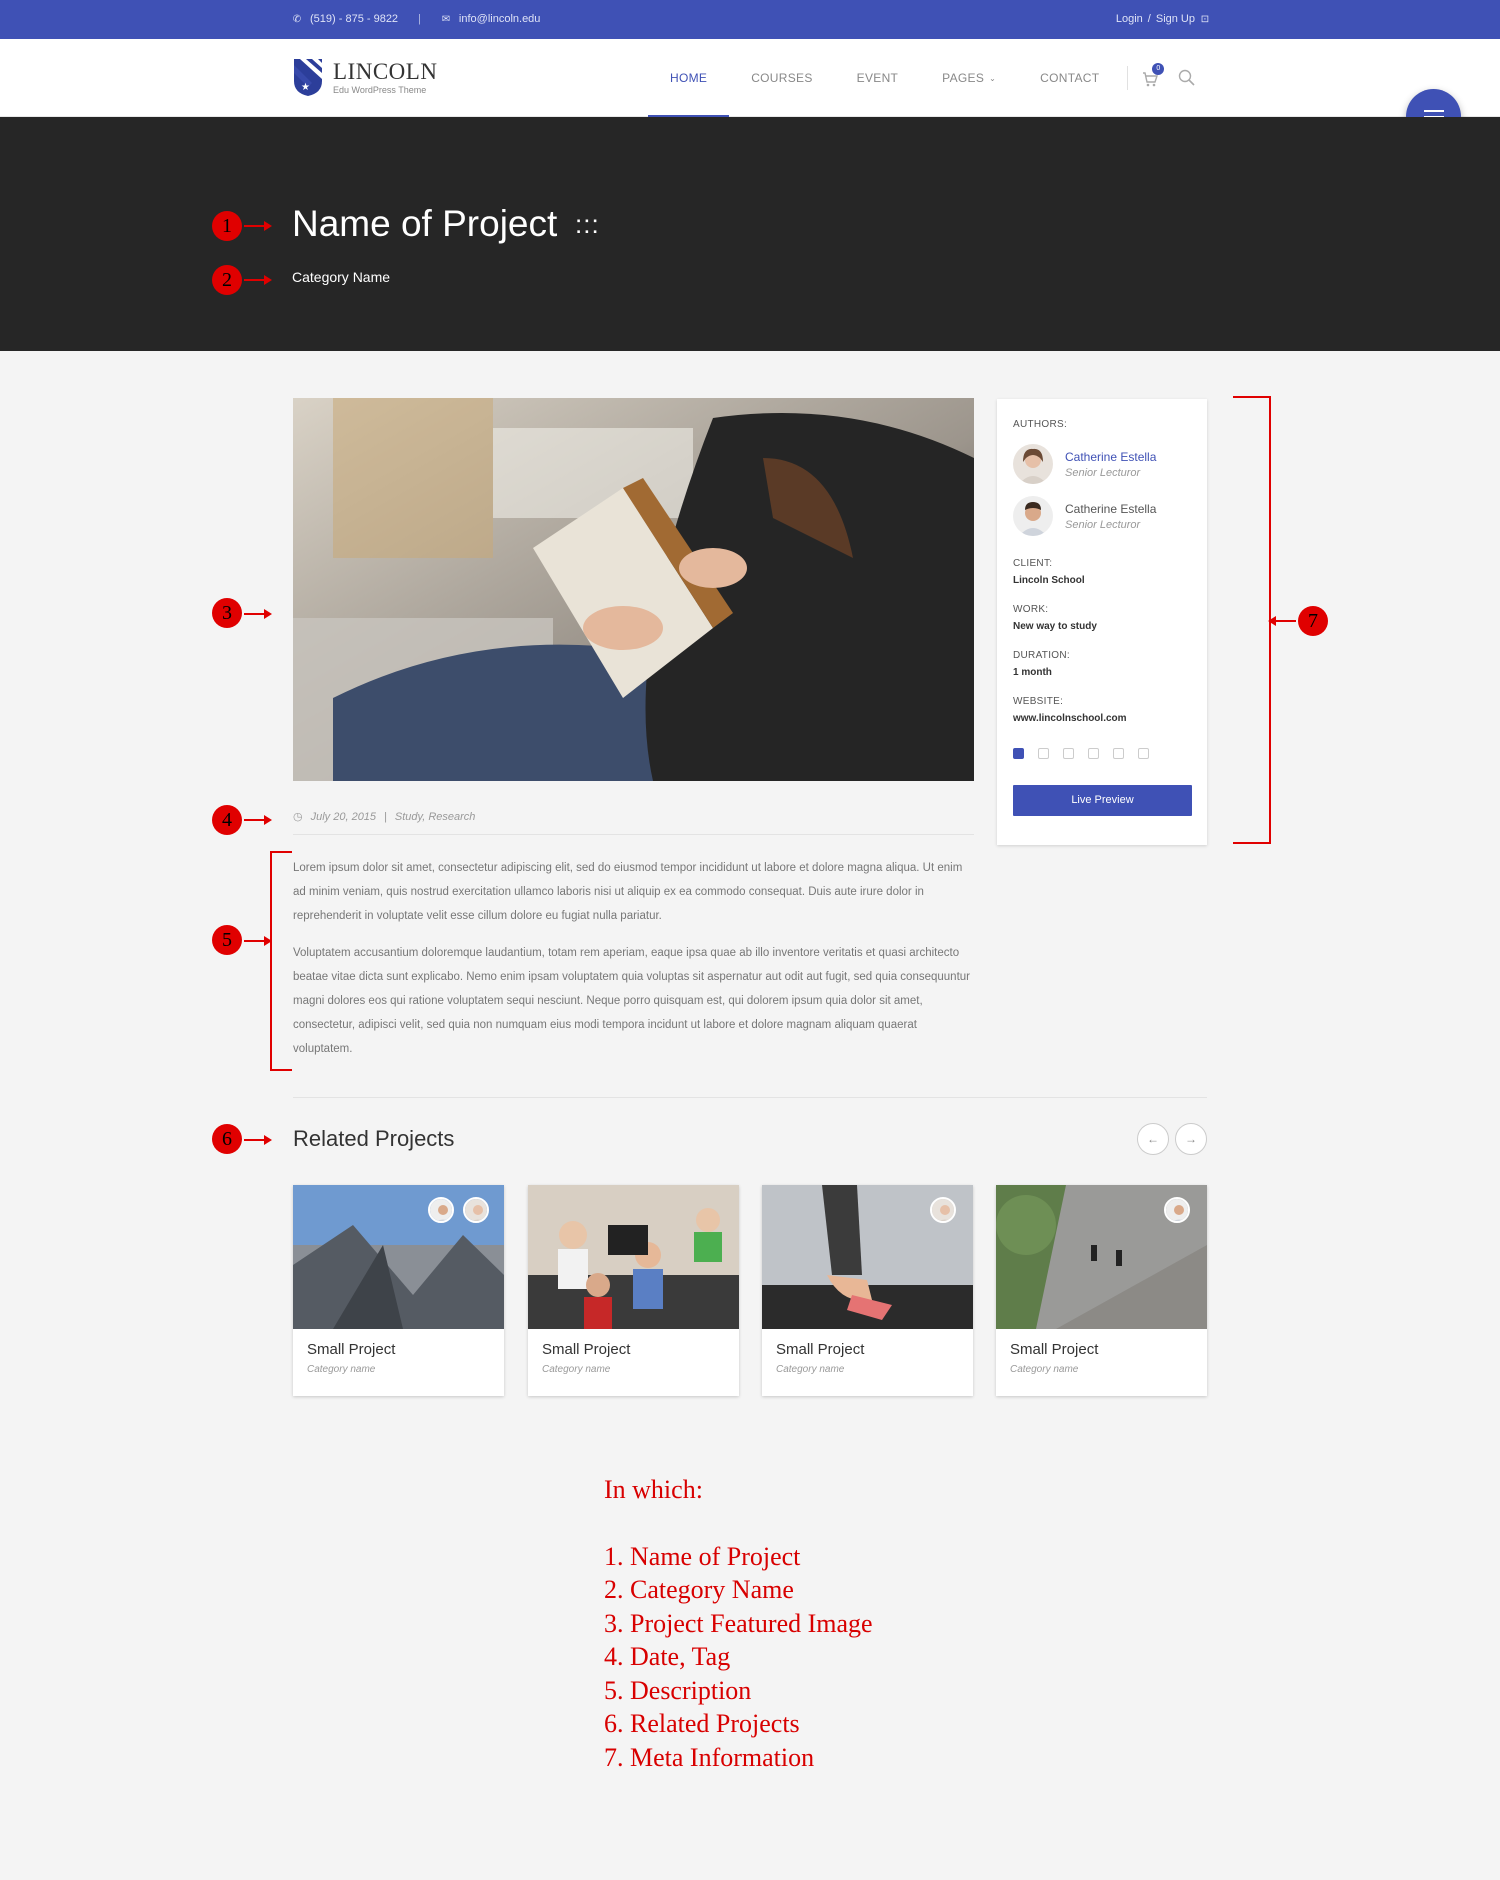  Describe the element at coordinates (500, 19) in the screenshot. I see `email-link: info@lincoln.edu` at that location.